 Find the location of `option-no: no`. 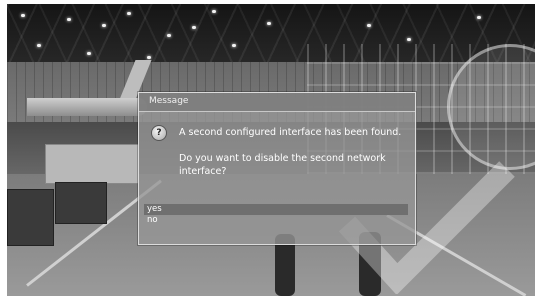

option-no: no is located at coordinates (276, 220).